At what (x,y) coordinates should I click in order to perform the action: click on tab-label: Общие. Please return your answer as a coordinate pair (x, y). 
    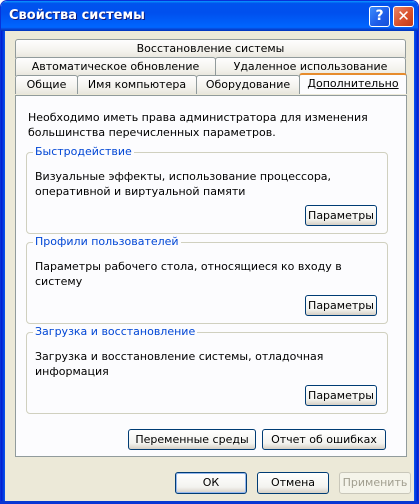
    Looking at the image, I should click on (46, 84).